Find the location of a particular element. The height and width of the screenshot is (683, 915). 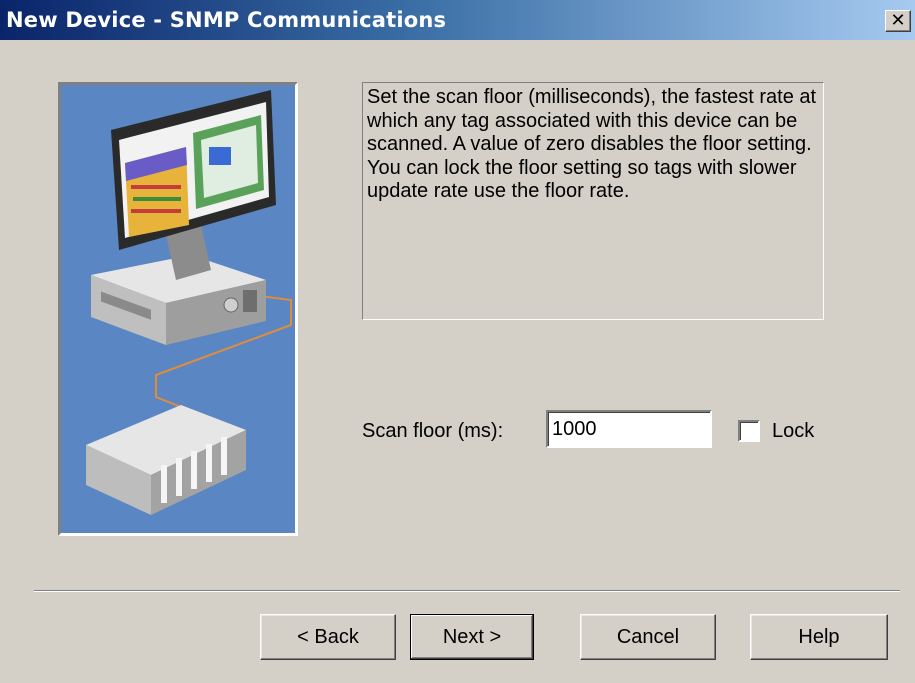

scan-floor-input is located at coordinates (629, 429).